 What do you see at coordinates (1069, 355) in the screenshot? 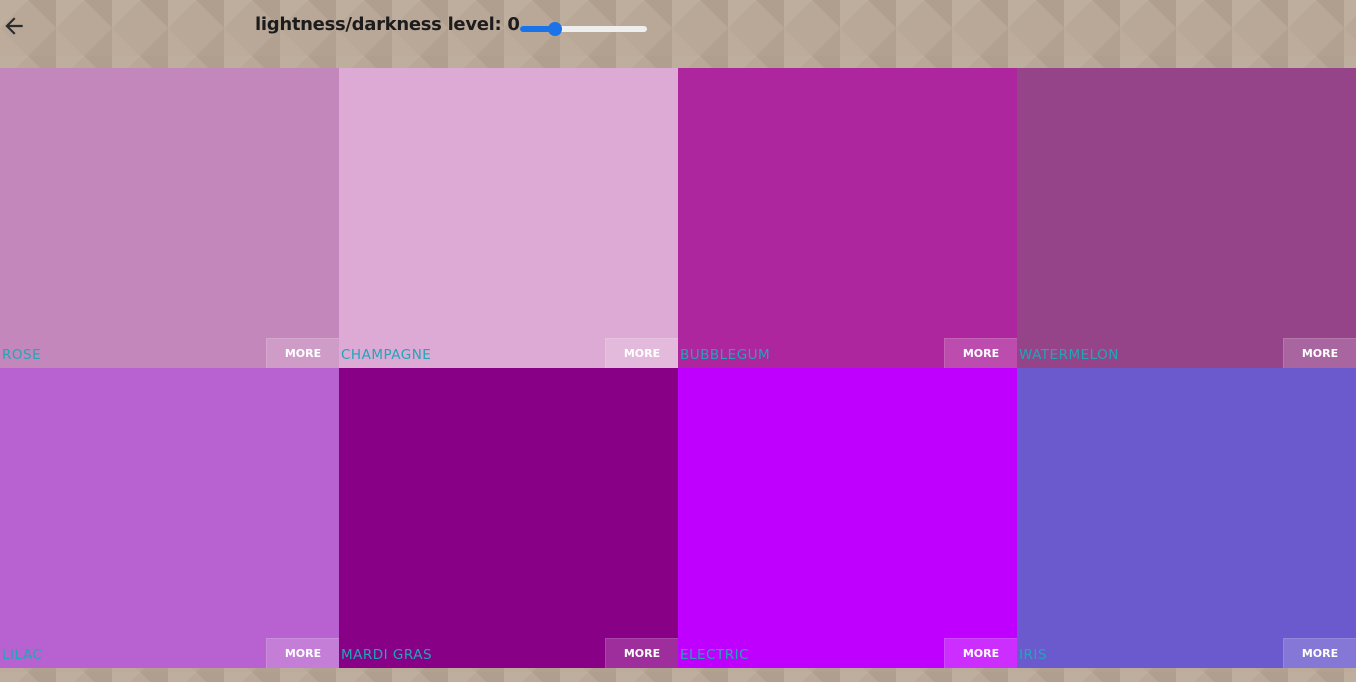
I see `color-name: WATERMELON` at bounding box center [1069, 355].